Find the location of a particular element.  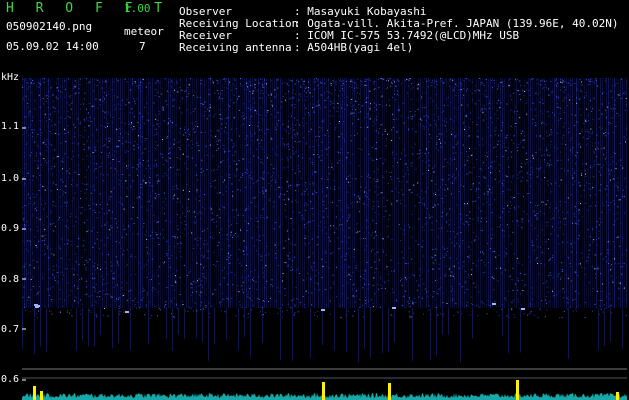

y-tick-label: 0.7 is located at coordinates (10, 329).